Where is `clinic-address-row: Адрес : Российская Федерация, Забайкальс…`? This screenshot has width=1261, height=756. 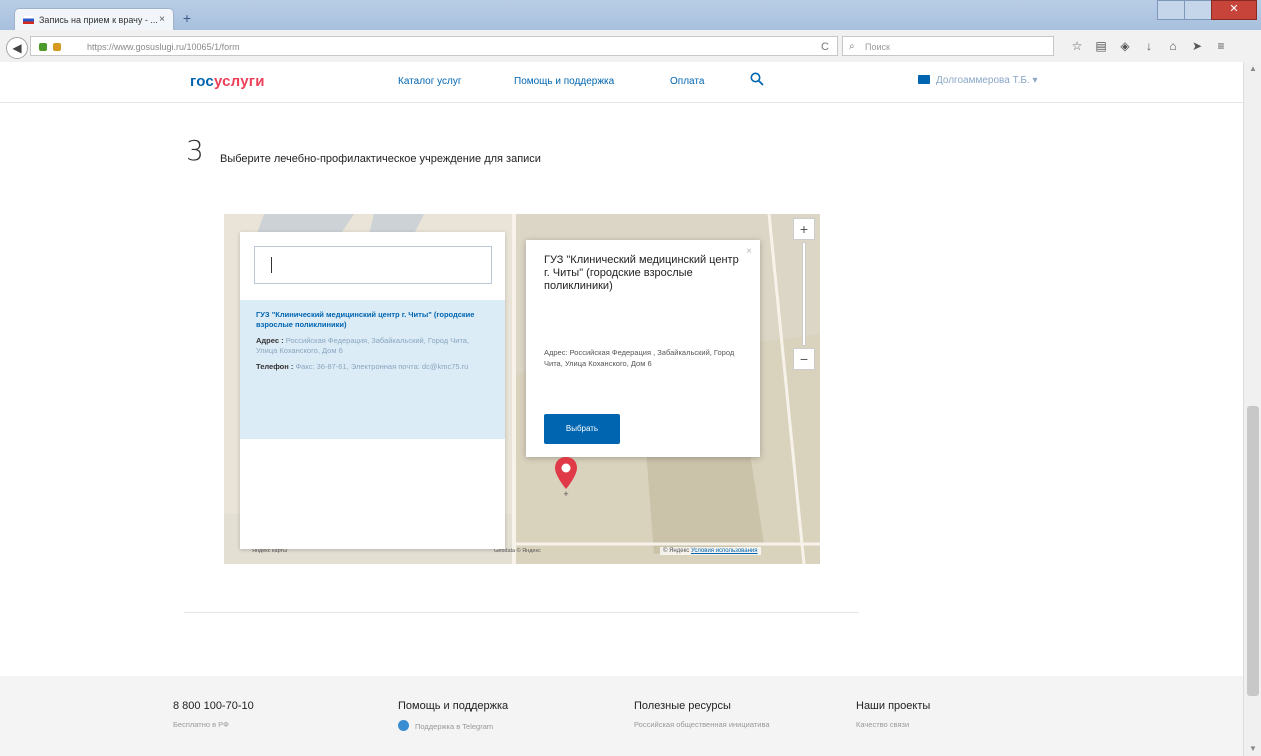 clinic-address-row: Адрес : Российская Федерация, Забайкальс… is located at coordinates (363, 345).